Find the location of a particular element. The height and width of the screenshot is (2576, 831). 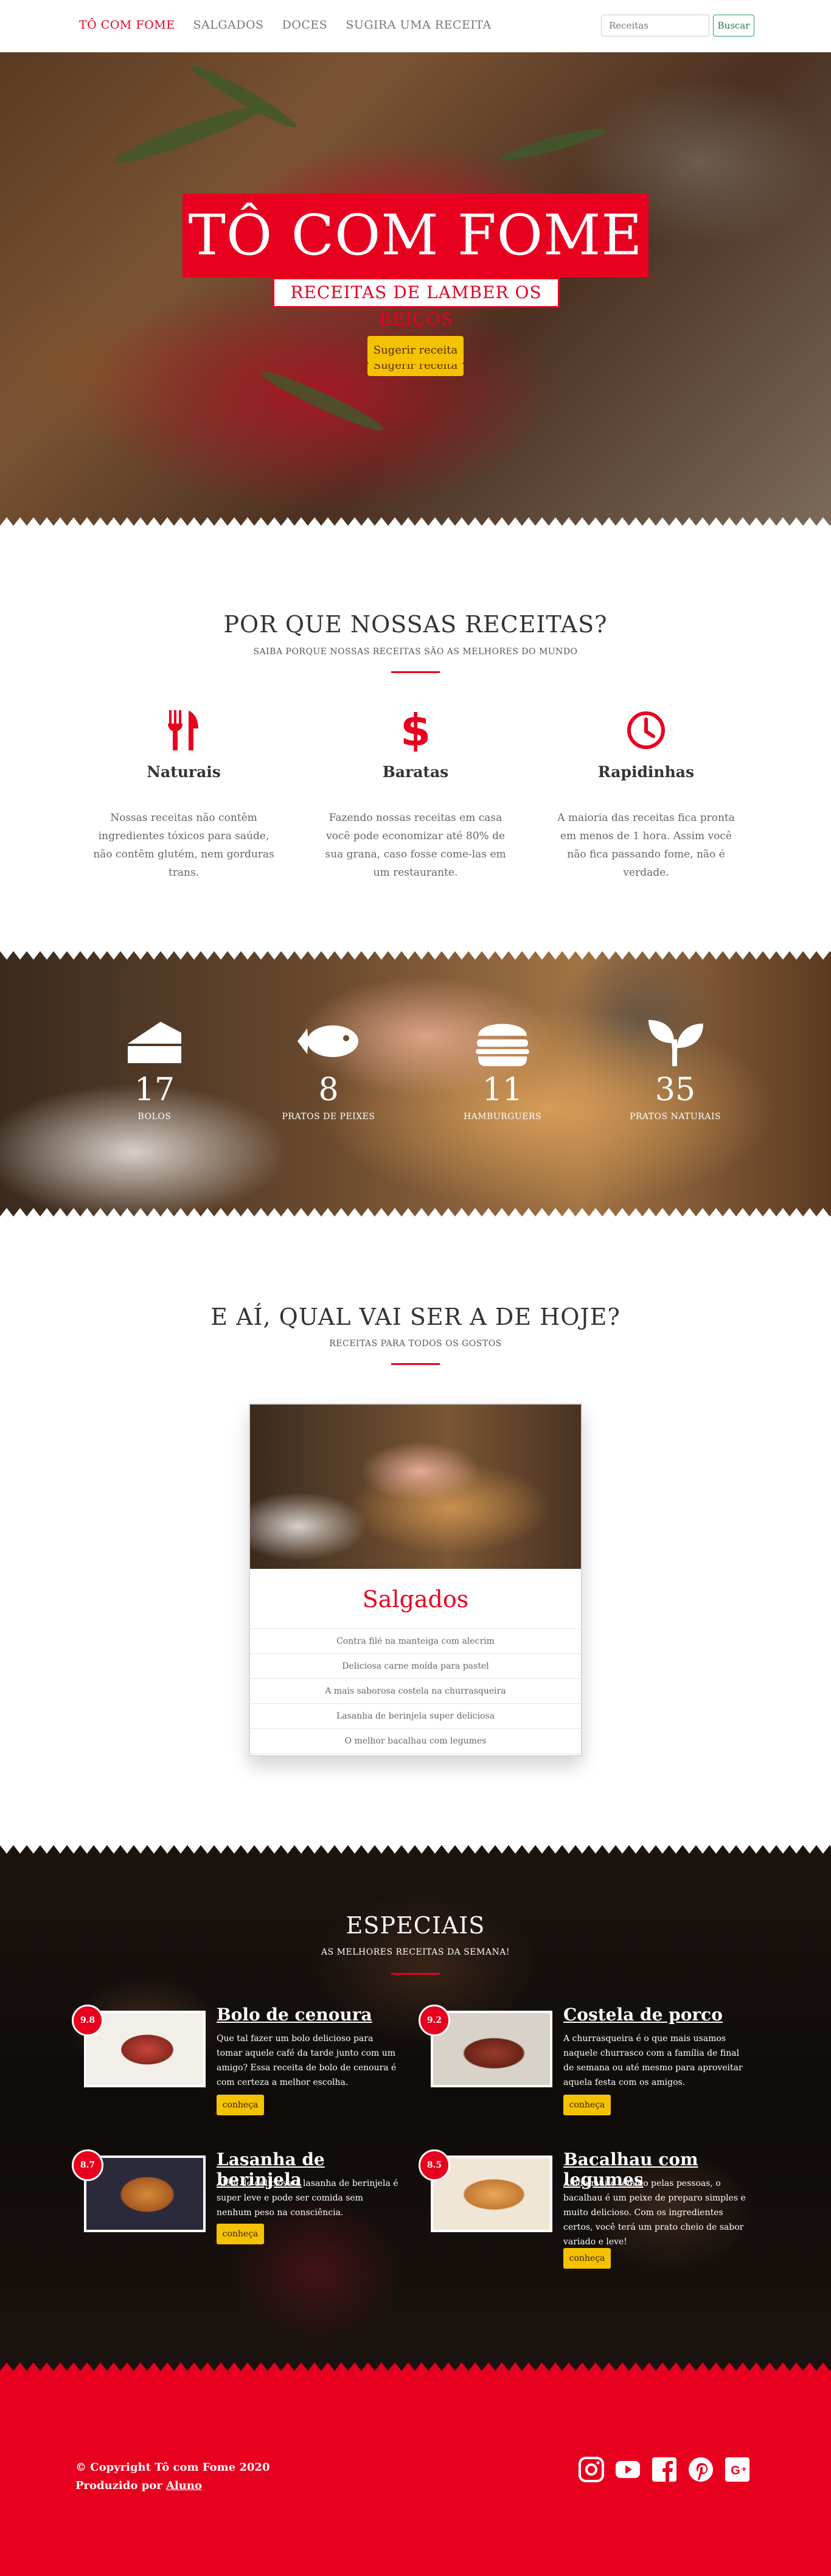

search-button: Buscar is located at coordinates (733, 26).